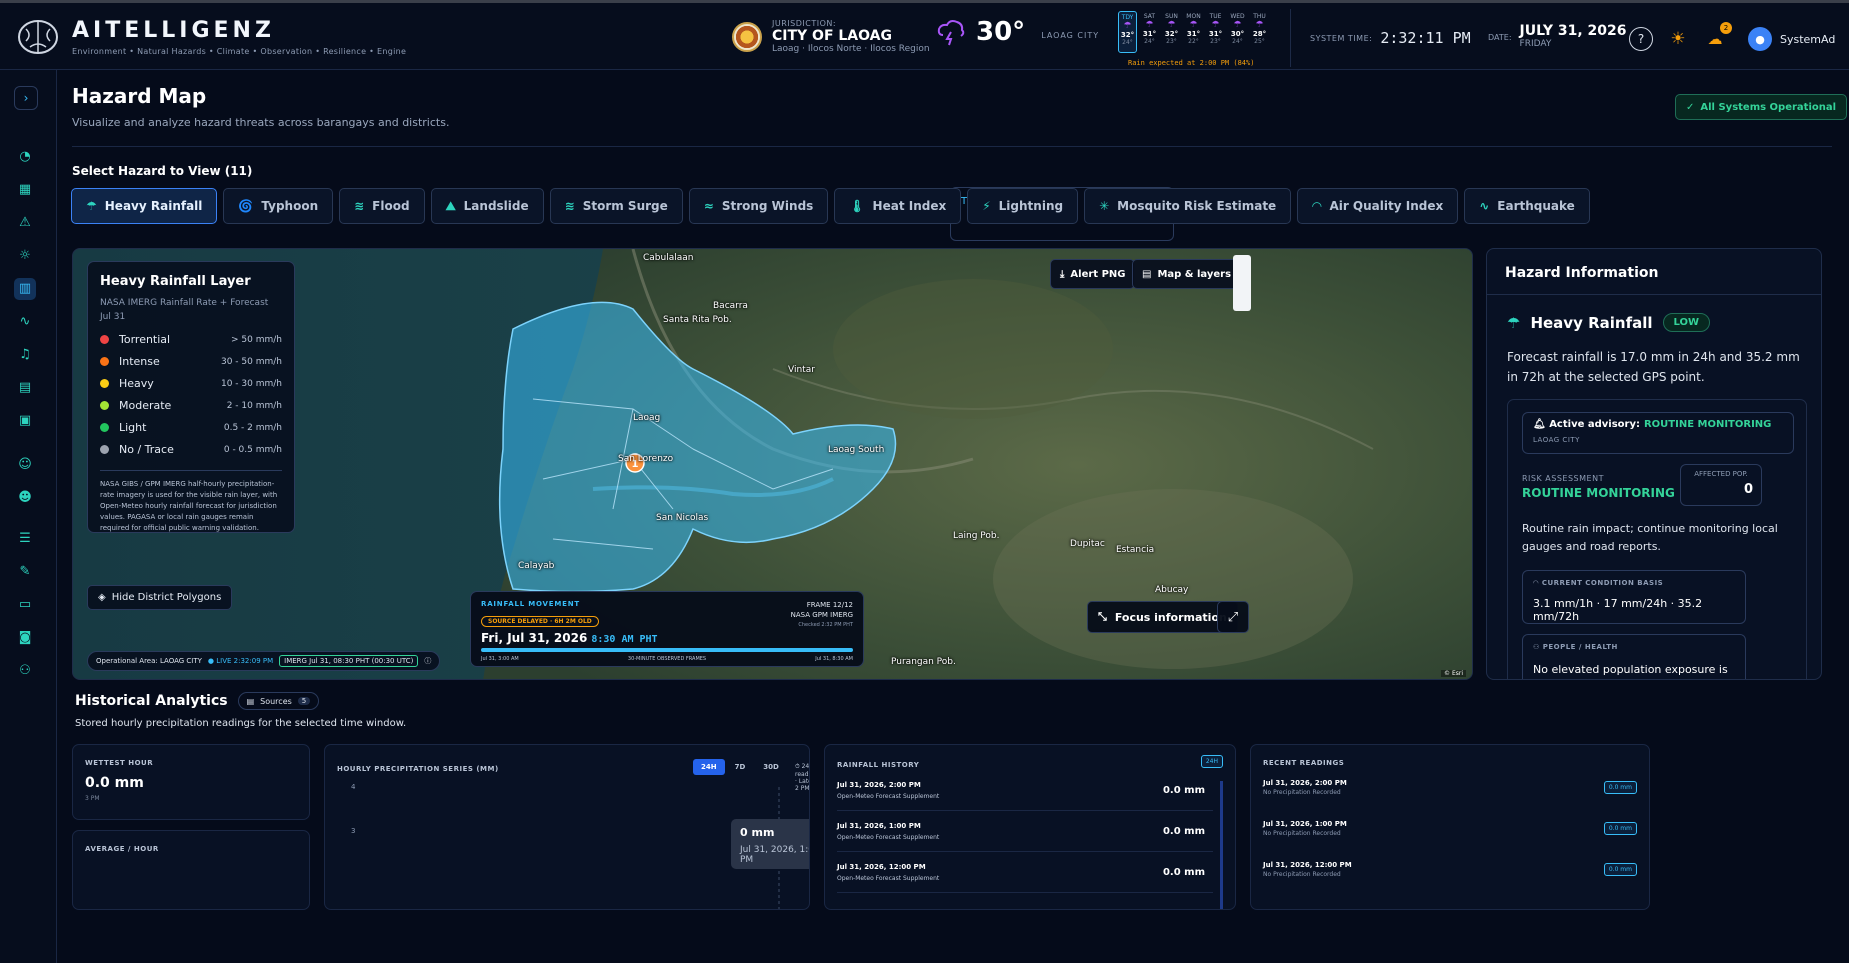  What do you see at coordinates (487, 206) in the screenshot?
I see `tab-landslide: ⛰ Landslide` at bounding box center [487, 206].